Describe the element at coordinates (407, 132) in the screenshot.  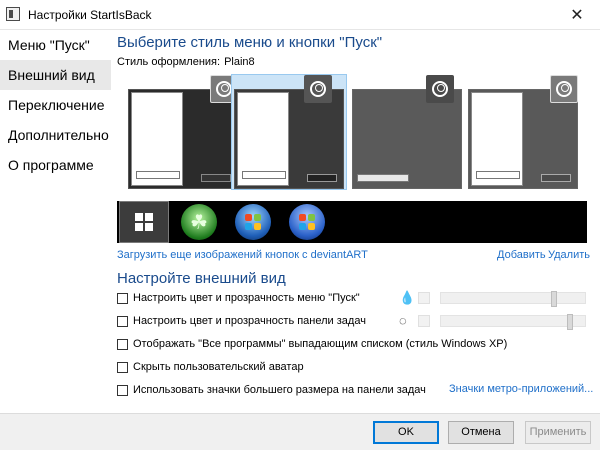
I see `style-preview-gray` at that location.